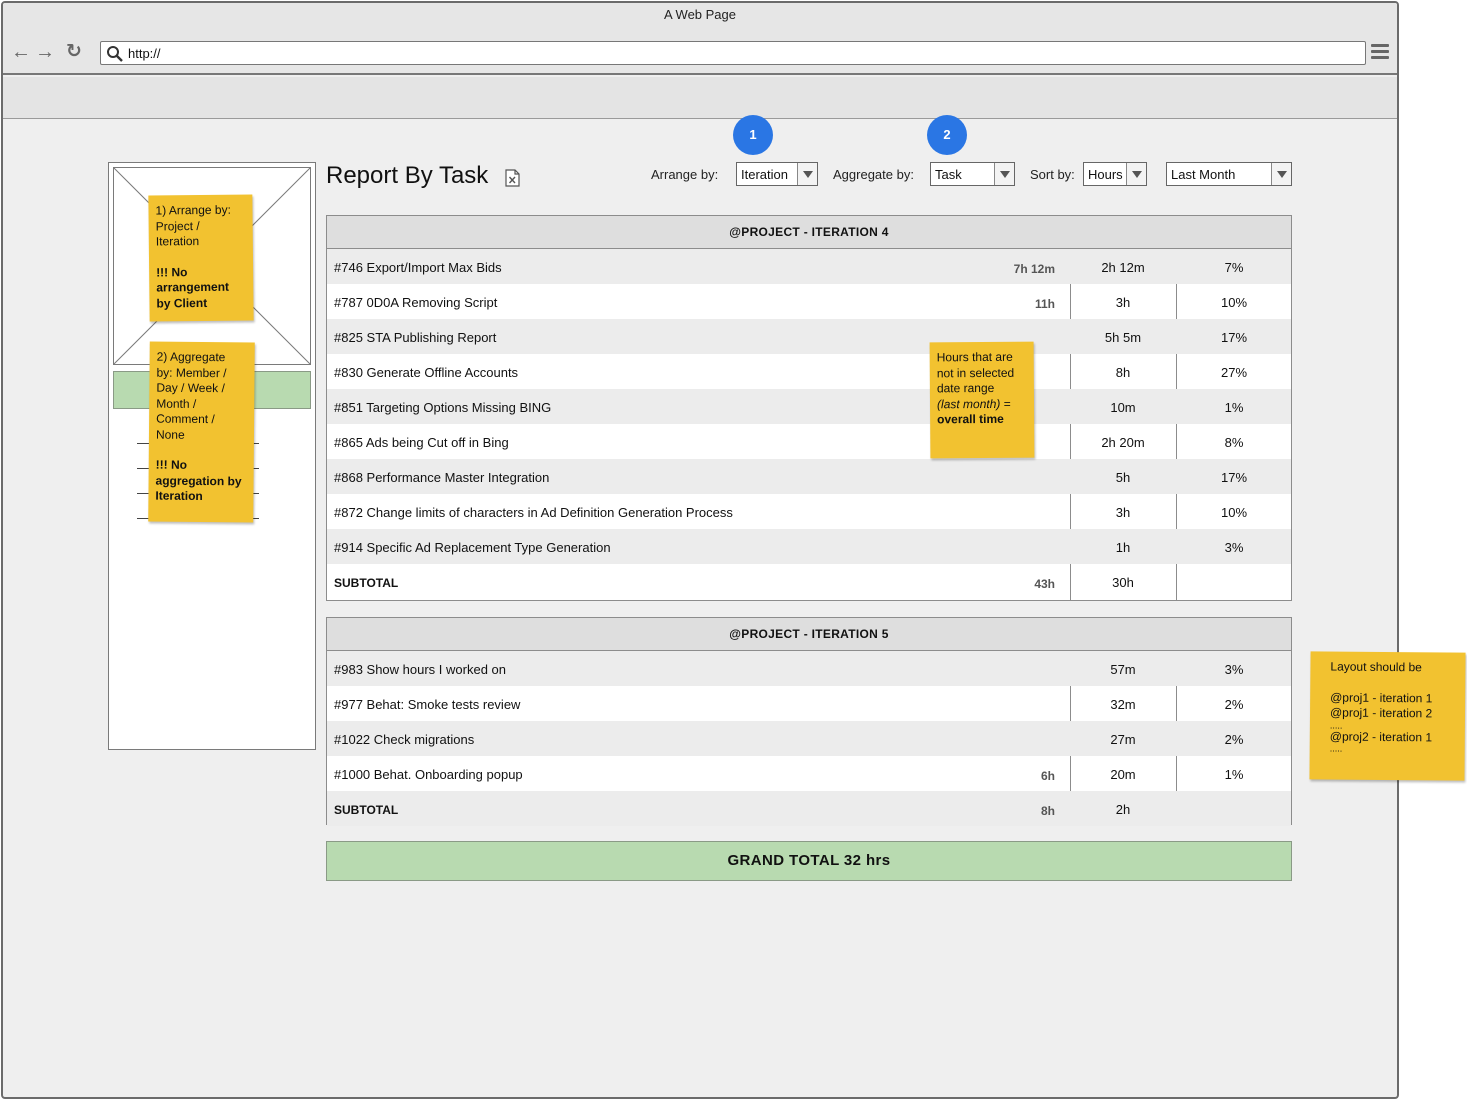 This screenshot has width=1467, height=1100. What do you see at coordinates (415, 337) in the screenshot?
I see `task-name: #825 STA Publishing Report` at bounding box center [415, 337].